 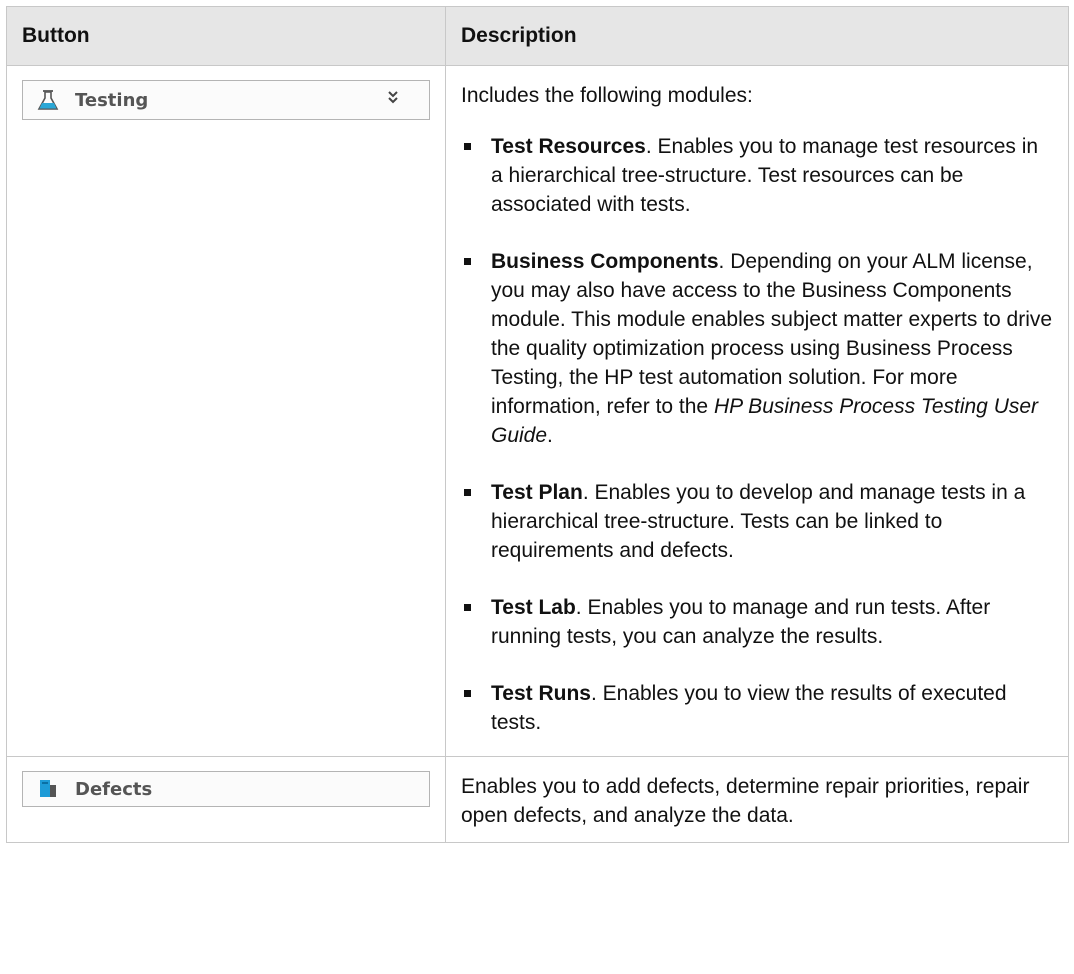 I want to click on item-title: Test Plan, so click(x=537, y=492).